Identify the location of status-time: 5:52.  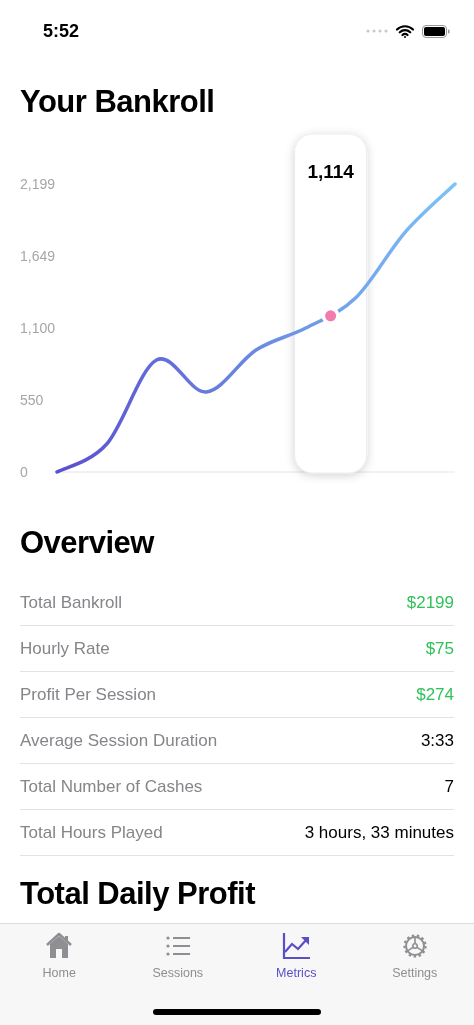
(61, 31).